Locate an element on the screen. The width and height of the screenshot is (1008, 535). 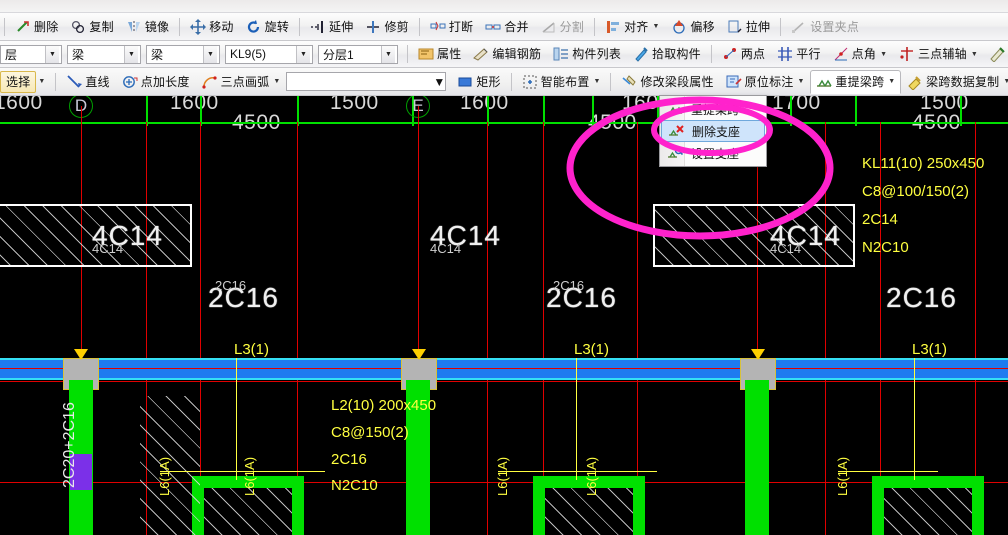
toolbar-item-label: 拉伸 is located at coordinates (758, 26).